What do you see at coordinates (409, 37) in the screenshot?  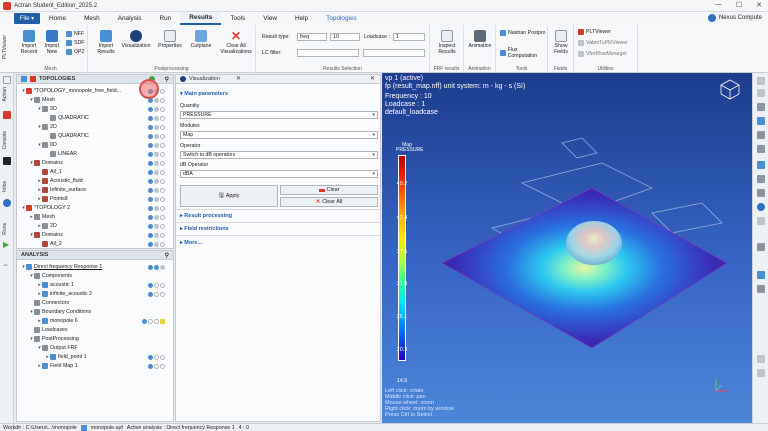 I see `loadcase-select: 1` at bounding box center [409, 37].